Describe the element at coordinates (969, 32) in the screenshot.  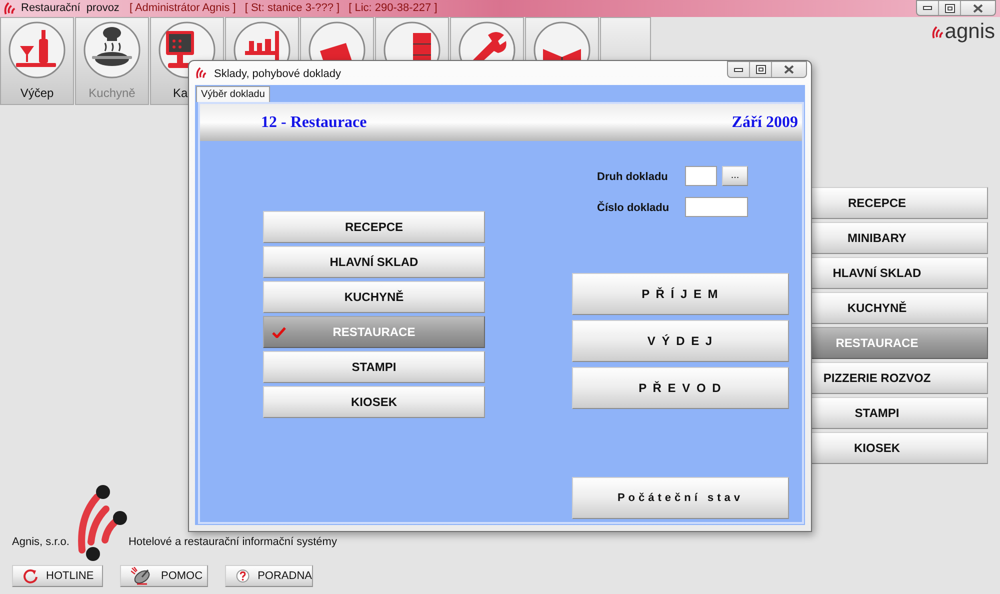
I see `logo-text: agnis` at that location.